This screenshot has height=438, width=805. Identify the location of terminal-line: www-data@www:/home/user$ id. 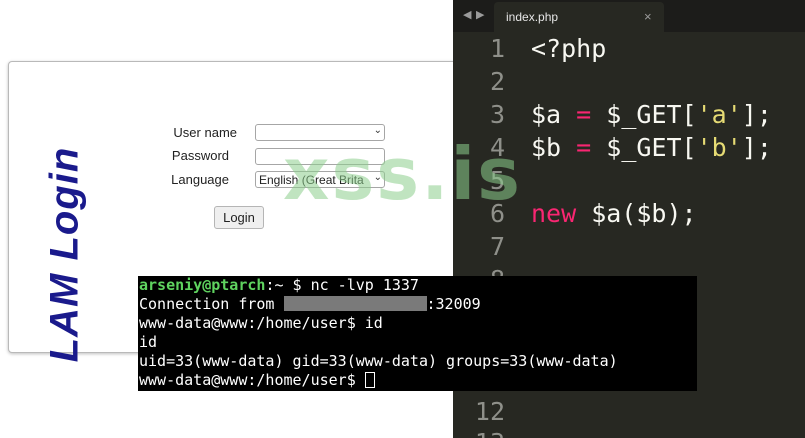
(261, 323).